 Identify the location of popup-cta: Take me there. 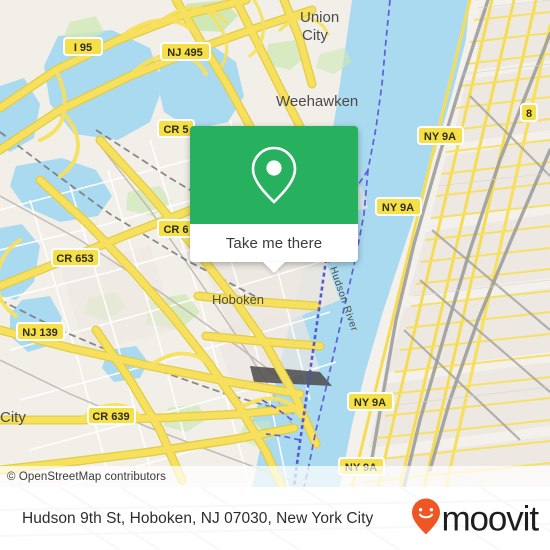
(274, 248).